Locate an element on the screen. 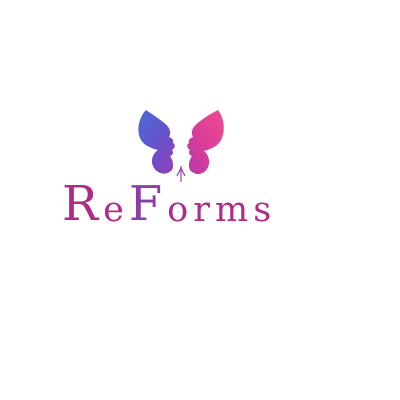 This screenshot has height=400, width=400. wordmark-letter: e is located at coordinates (116, 210).